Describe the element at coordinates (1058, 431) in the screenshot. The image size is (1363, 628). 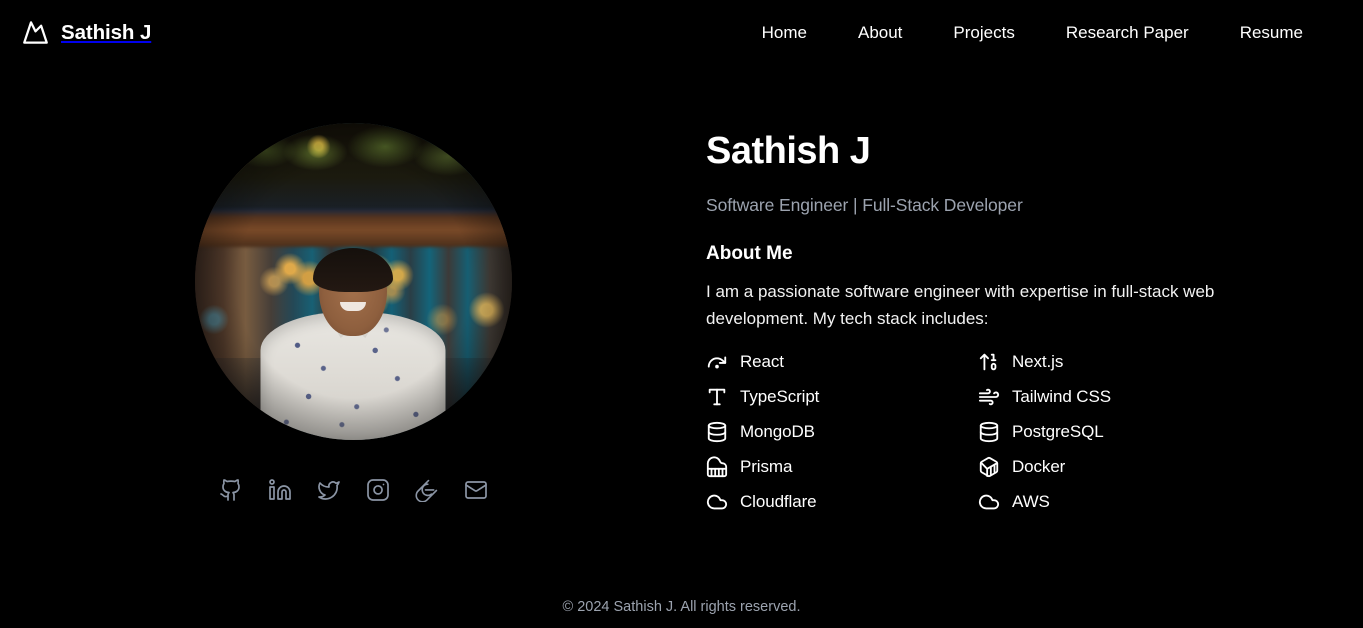
I see `tech-stack-label: PostgreSQL` at that location.